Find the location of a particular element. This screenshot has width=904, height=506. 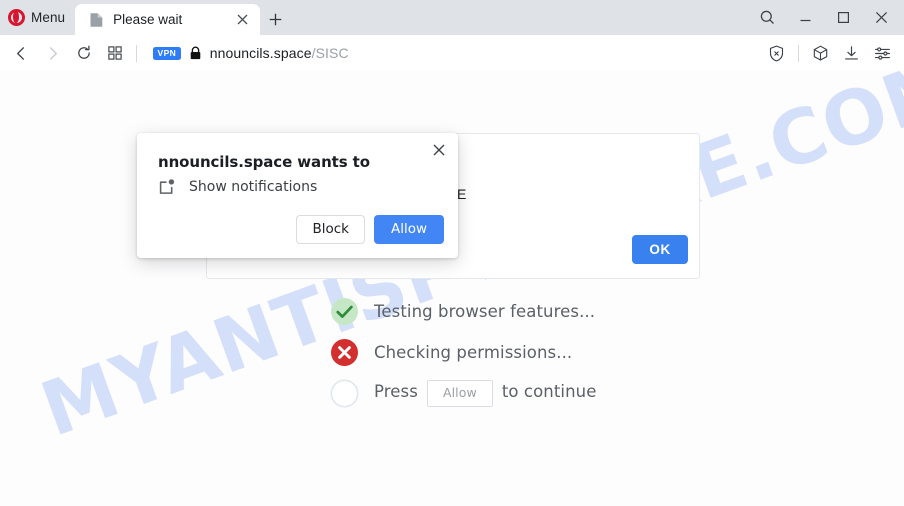

block-button: Block is located at coordinates (330, 229).